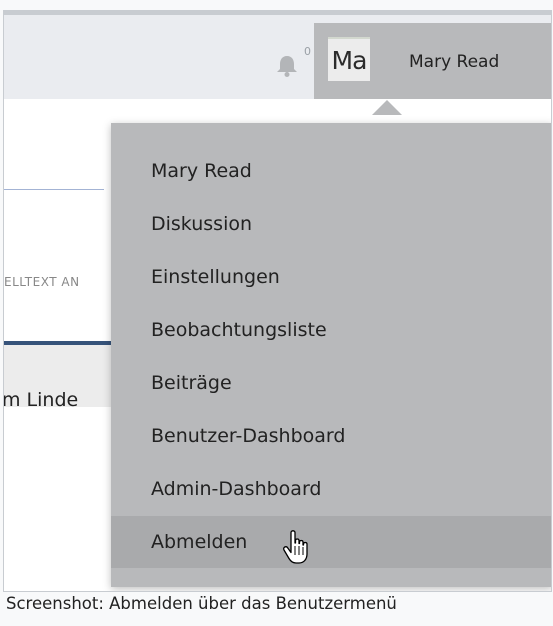 The image size is (553, 626). What do you see at coordinates (42, 282) in the screenshot?
I see `tab-label: ELLTEXT AN` at bounding box center [42, 282].